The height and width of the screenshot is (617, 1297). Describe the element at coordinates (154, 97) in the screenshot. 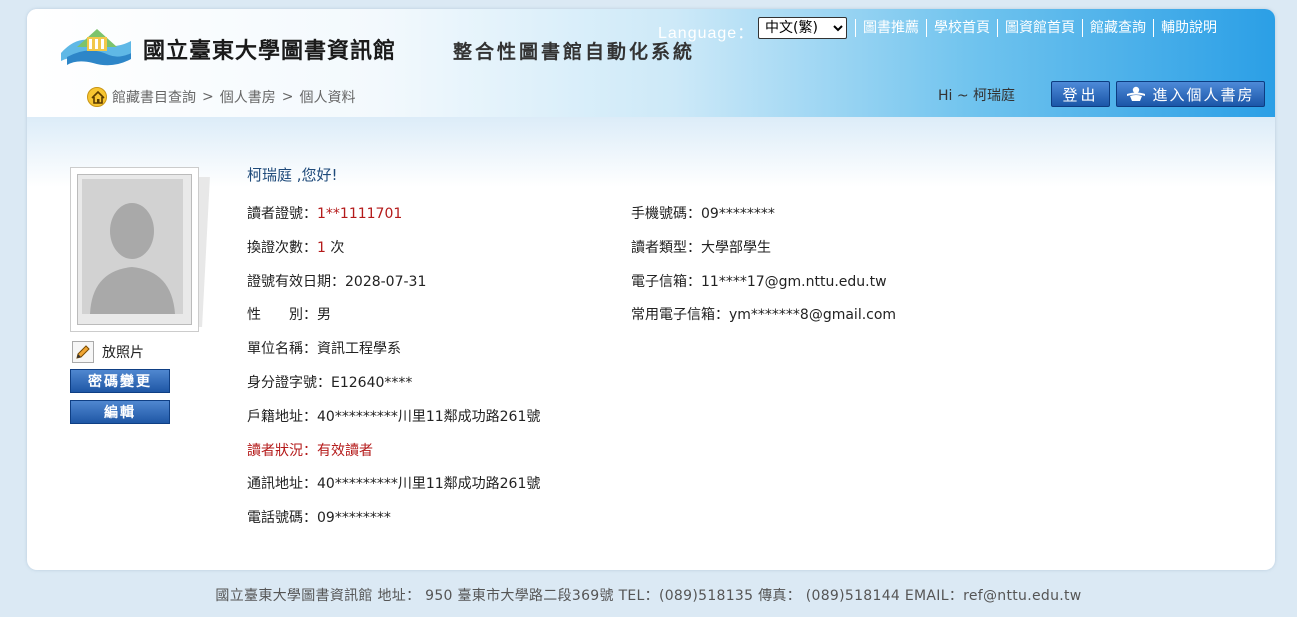

I see `breadcrumb-catalog: 館藏書目查詢` at that location.